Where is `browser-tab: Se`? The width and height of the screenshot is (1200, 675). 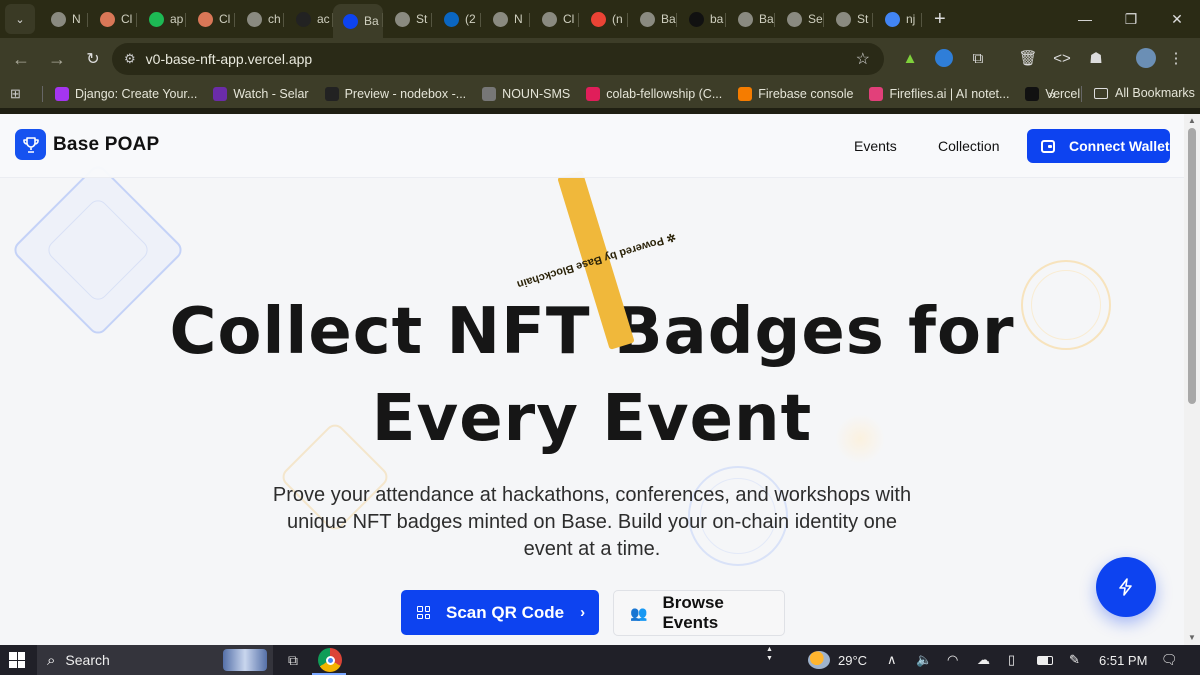
browser-tab: Se is located at coordinates (799, 19).